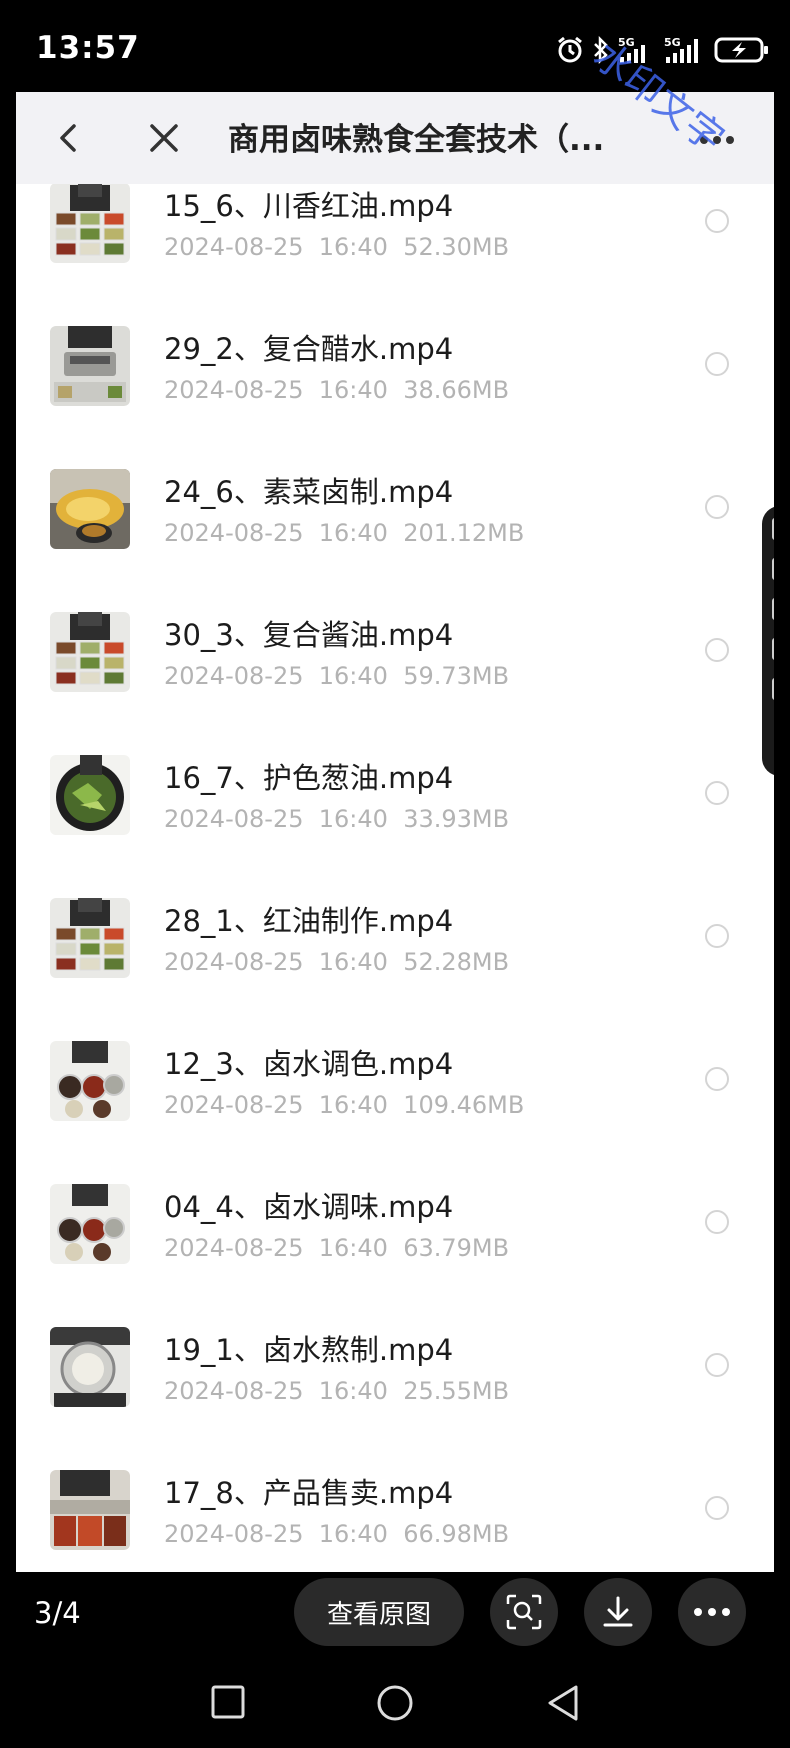 The image size is (790, 1748). Describe the element at coordinates (456, 247) in the screenshot. I see `file-size: 52.30MB` at that location.